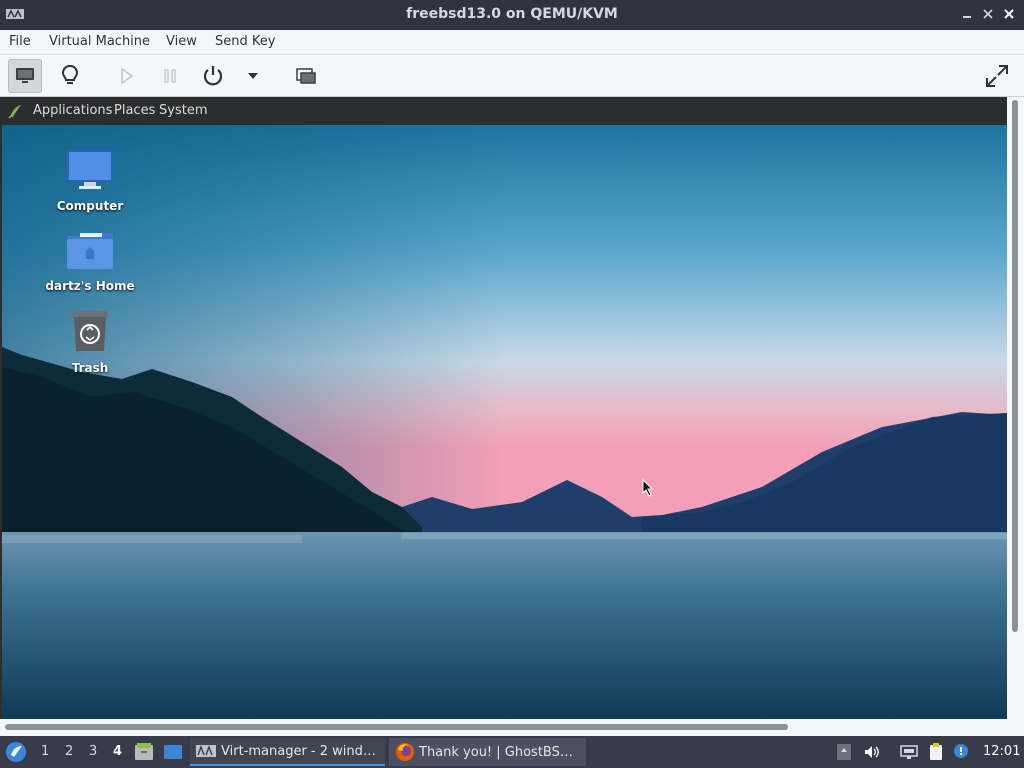  I want to click on vertical-scrollbar, so click(1015, 408).